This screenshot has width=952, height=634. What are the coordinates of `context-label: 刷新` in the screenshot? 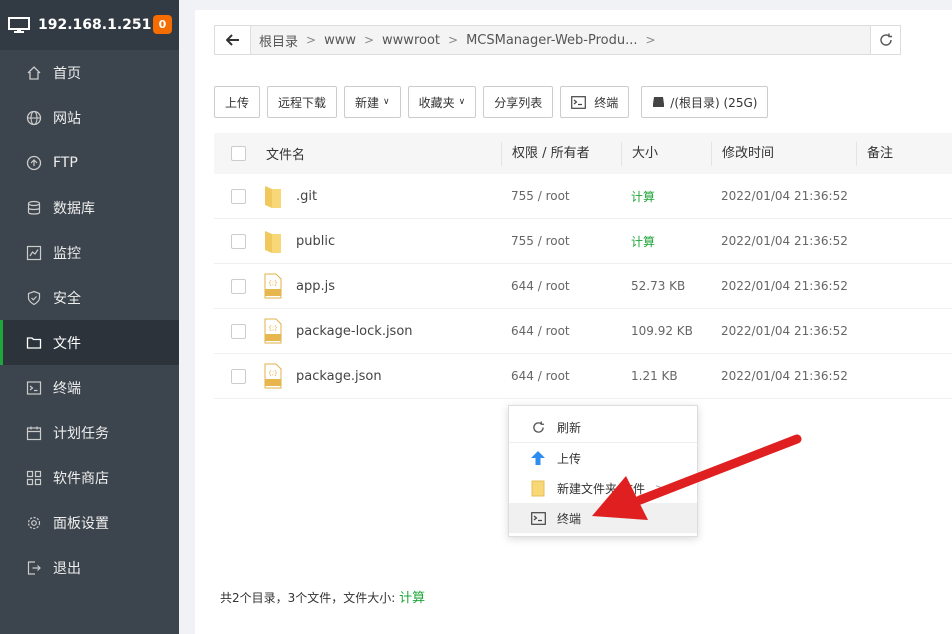 It's located at (569, 427).